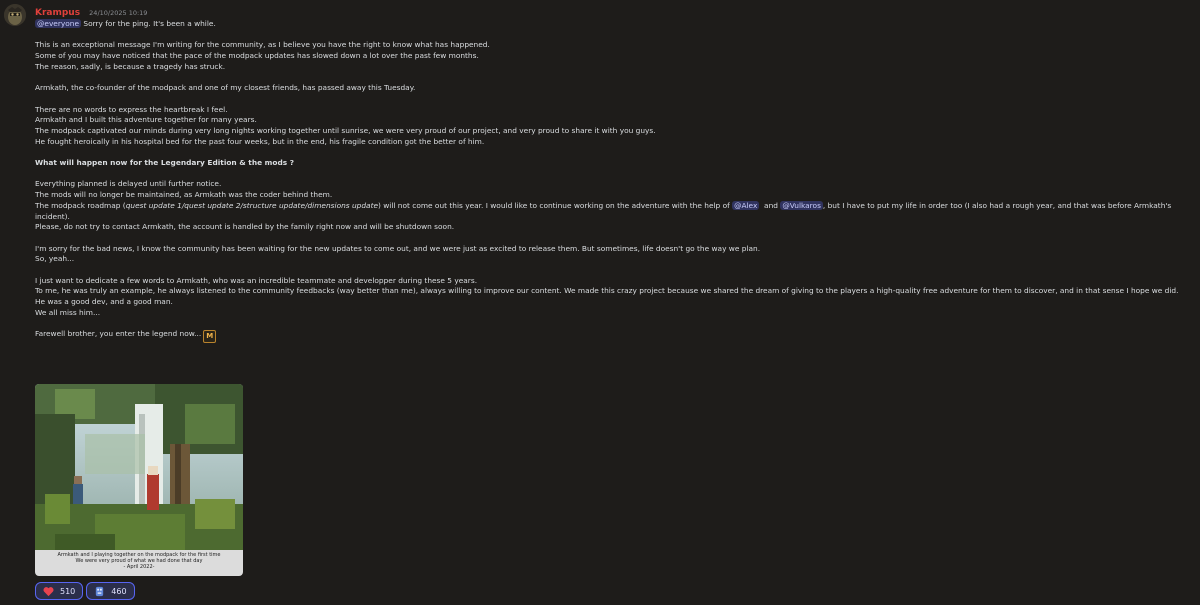 The height and width of the screenshot is (605, 1200). Describe the element at coordinates (48, 591) in the screenshot. I see `heart-icon` at that location.